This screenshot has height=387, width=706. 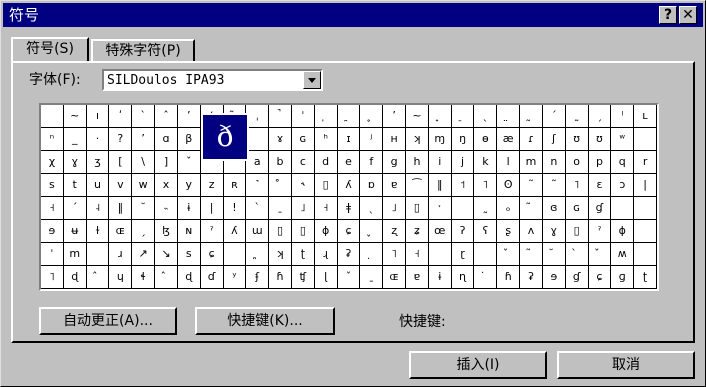 I want to click on symbol-cell: ˧, so click(x=417, y=254).